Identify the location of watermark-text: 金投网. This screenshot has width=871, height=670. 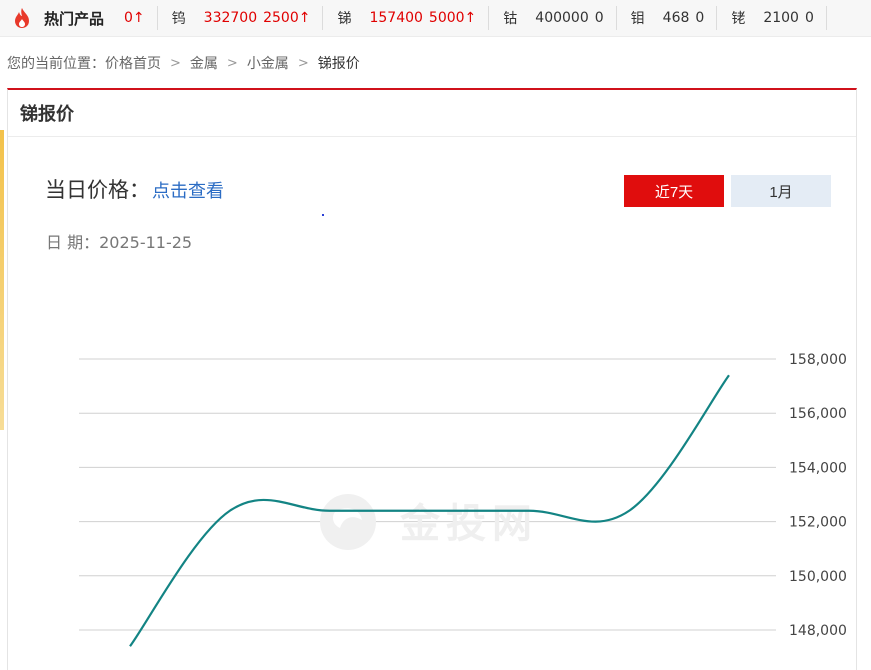
(468, 524).